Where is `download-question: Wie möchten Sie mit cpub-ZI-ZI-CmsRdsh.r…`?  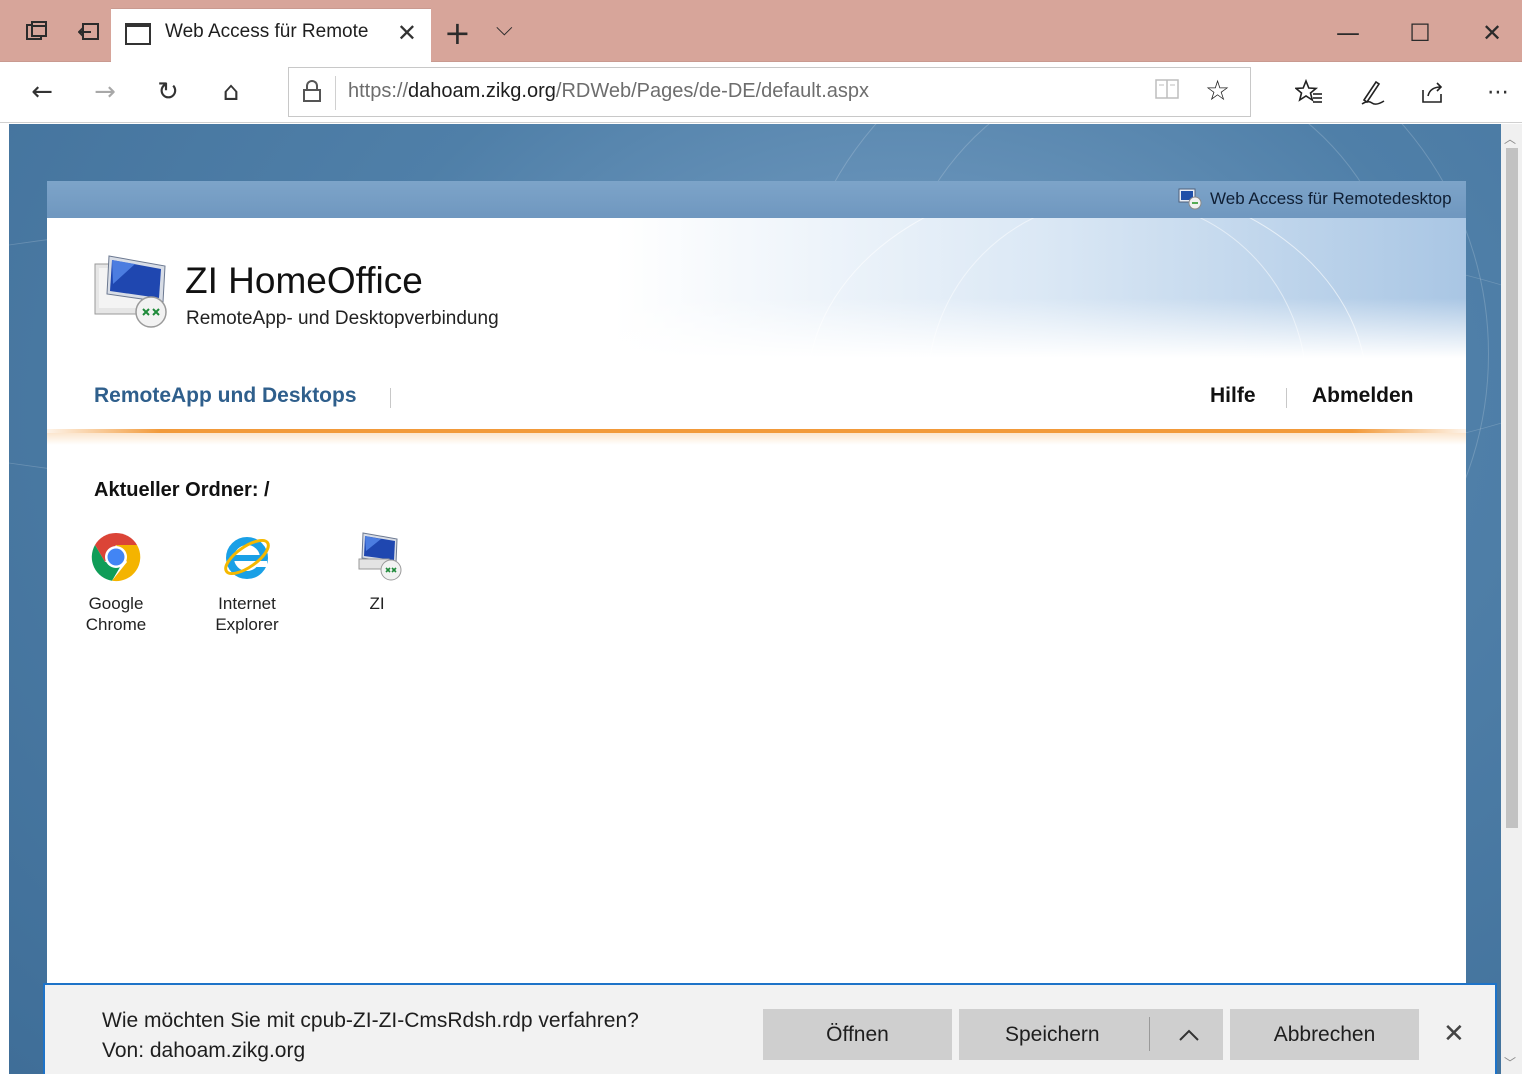
download-question: Wie möchten Sie mit cpub-ZI-ZI-CmsRdsh.r… is located at coordinates (370, 1020).